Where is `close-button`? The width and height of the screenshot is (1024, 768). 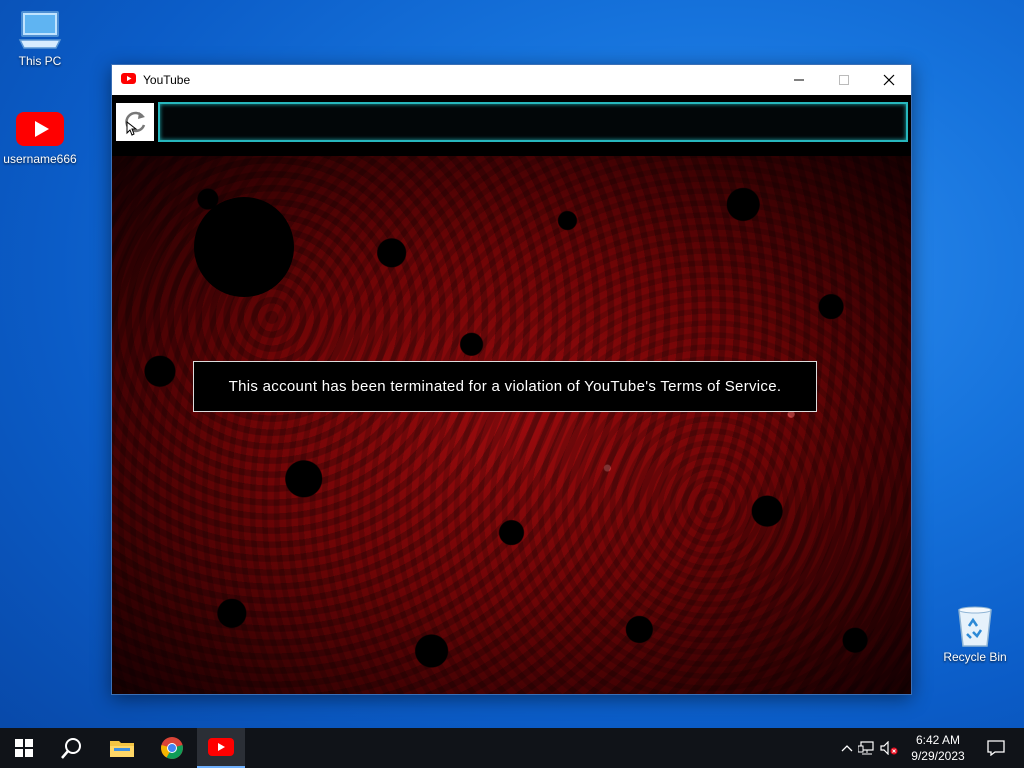
close-button is located at coordinates (888, 80).